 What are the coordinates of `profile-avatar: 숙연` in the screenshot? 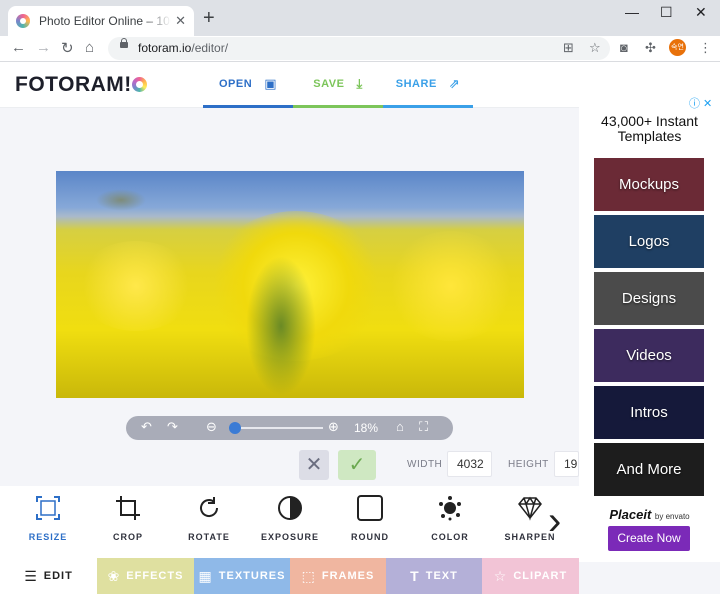 It's located at (677, 47).